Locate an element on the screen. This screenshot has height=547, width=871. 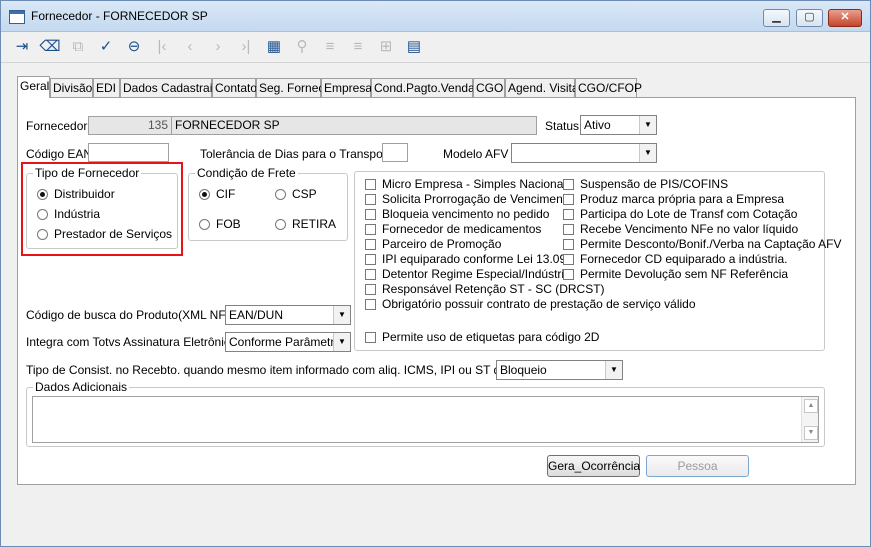
remove-line-button: ≡ is located at coordinates (358, 47).